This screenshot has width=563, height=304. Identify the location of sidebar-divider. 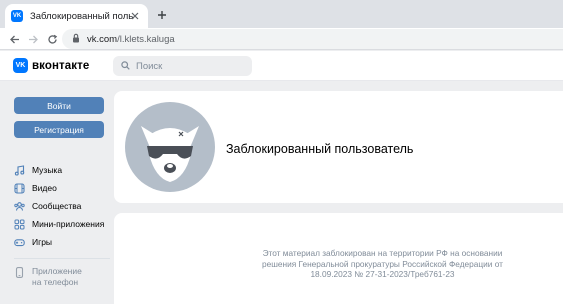
(62, 258).